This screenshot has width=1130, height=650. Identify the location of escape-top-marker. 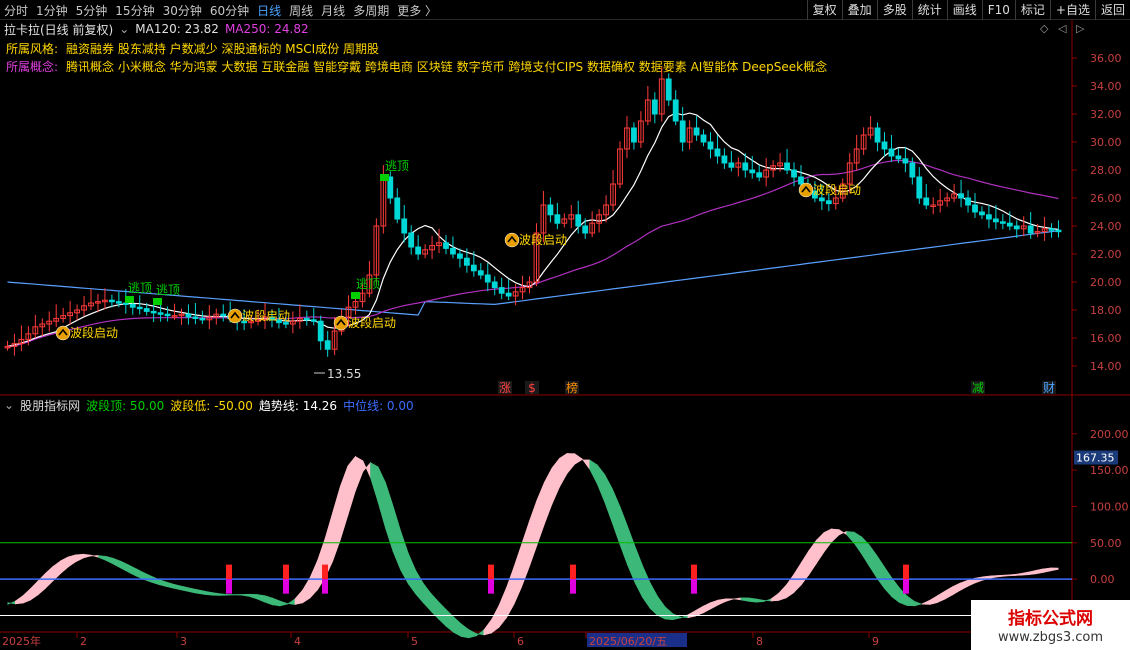
(384, 177).